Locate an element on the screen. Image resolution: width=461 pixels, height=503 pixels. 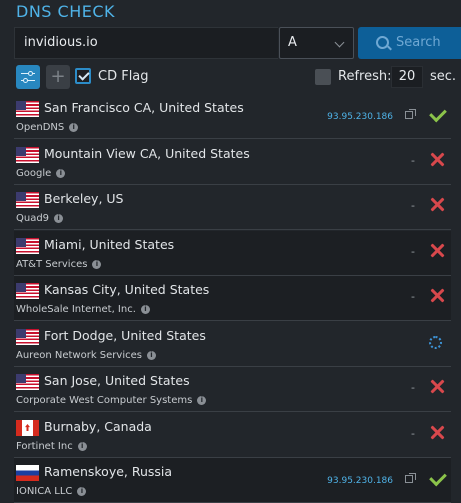
provider-name: OpenDNS is located at coordinates (40, 127).